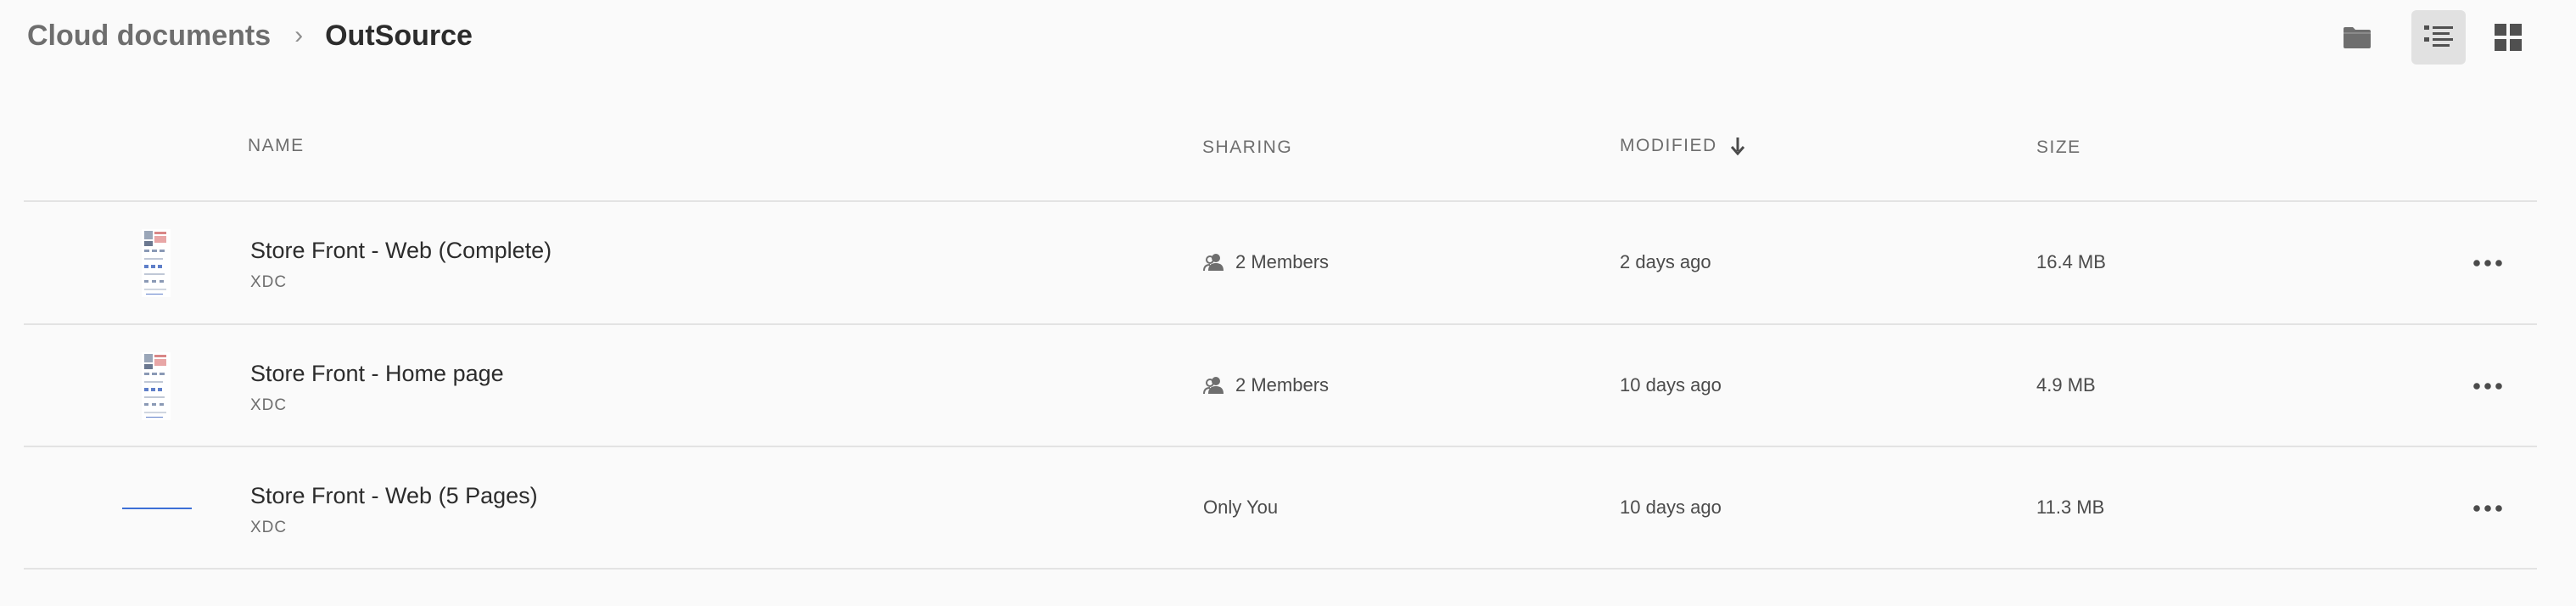 This screenshot has width=2576, height=606. I want to click on line-thumbnail-icon, so click(157, 508).